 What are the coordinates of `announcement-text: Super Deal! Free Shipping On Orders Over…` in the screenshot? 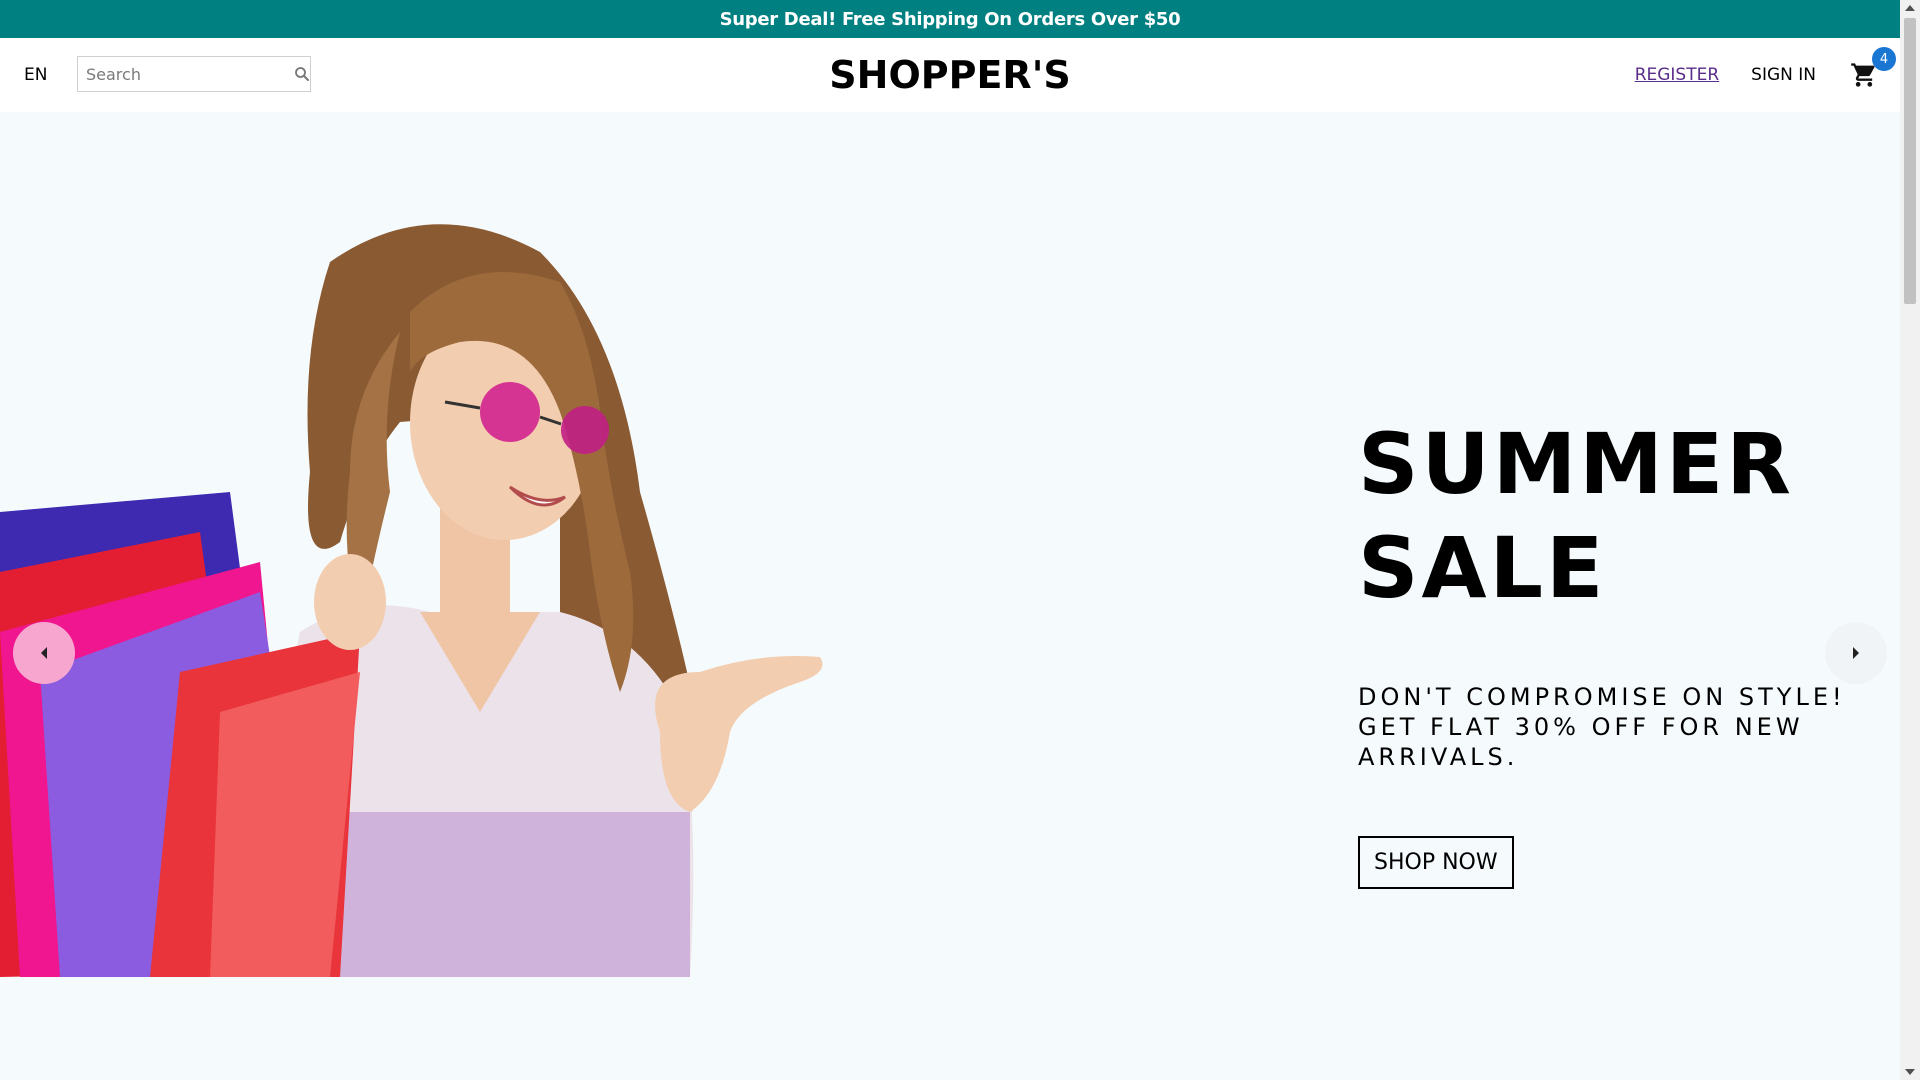 It's located at (950, 19).